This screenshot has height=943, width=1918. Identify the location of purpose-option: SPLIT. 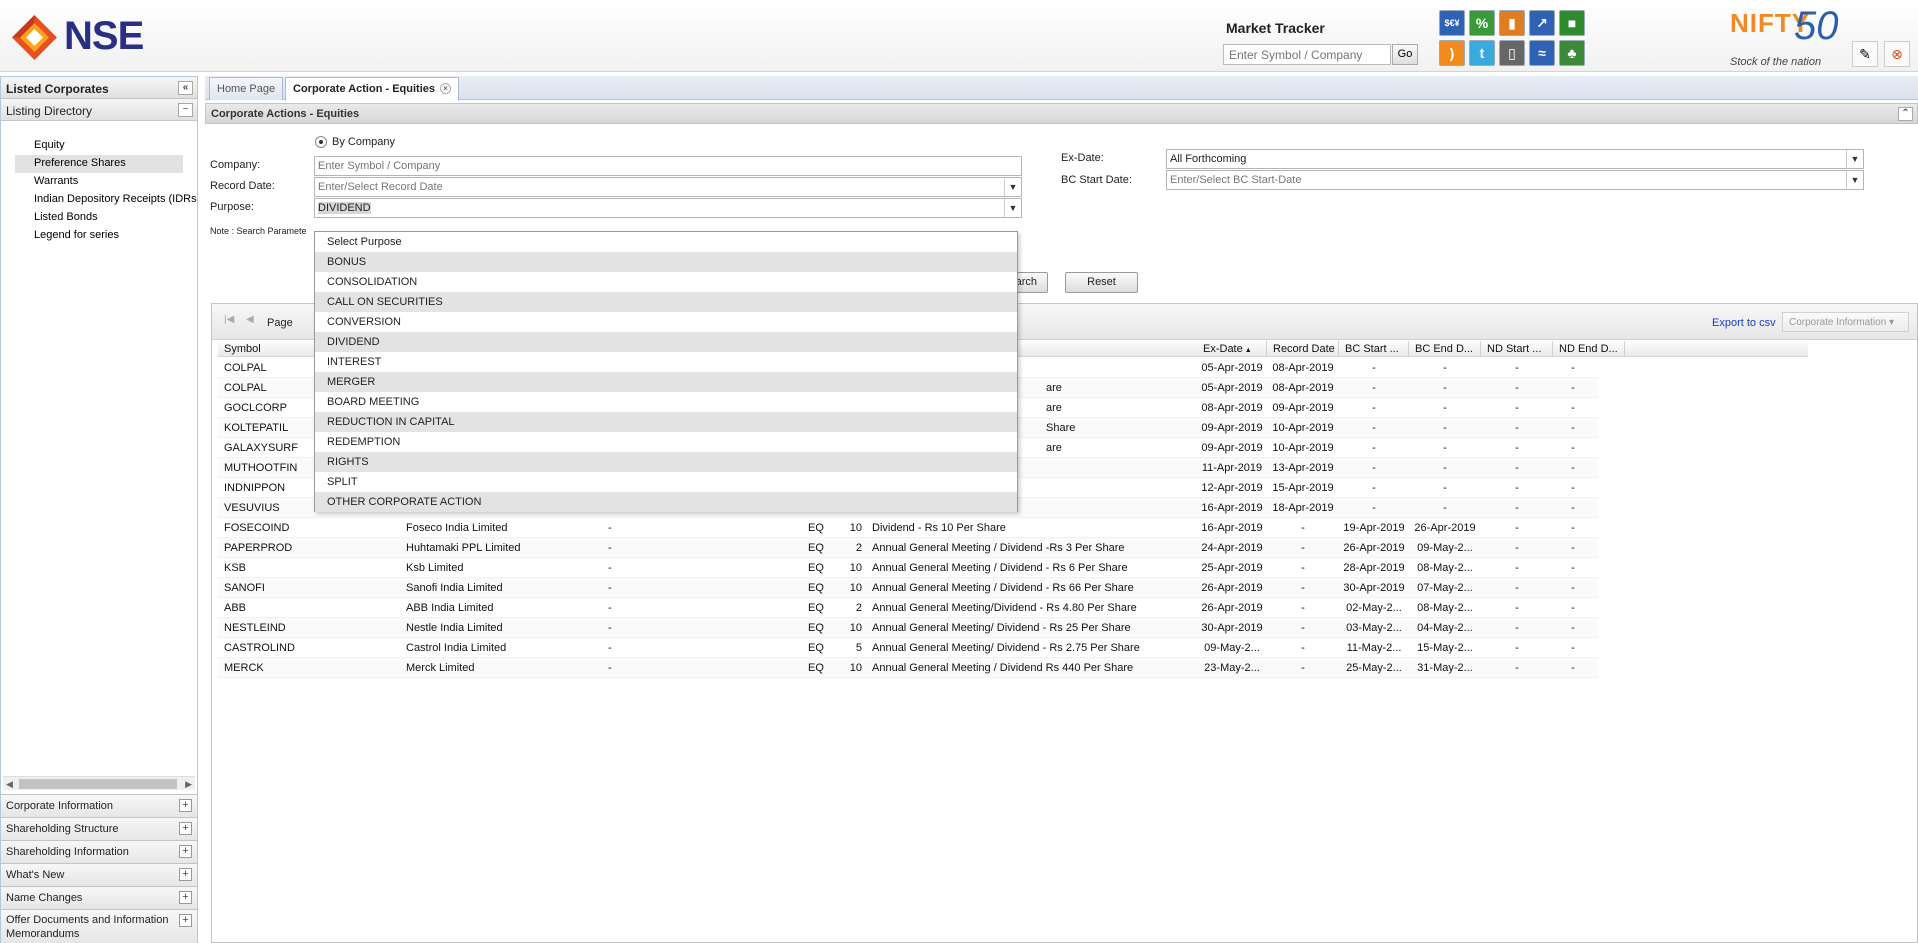
(666, 482).